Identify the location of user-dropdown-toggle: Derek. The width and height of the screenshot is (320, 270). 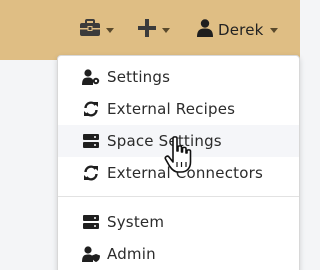
(237, 30).